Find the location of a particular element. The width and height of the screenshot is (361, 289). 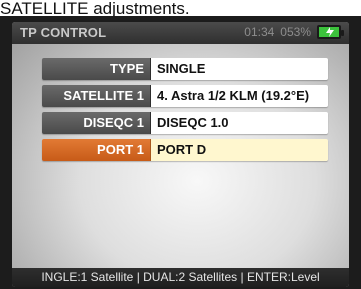

battery-charging-icon is located at coordinates (330, 32).